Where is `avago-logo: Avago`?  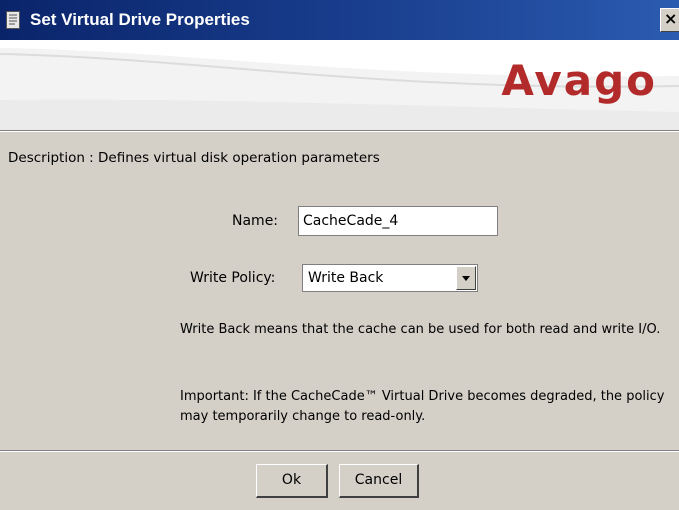 avago-logo: Avago is located at coordinates (579, 80).